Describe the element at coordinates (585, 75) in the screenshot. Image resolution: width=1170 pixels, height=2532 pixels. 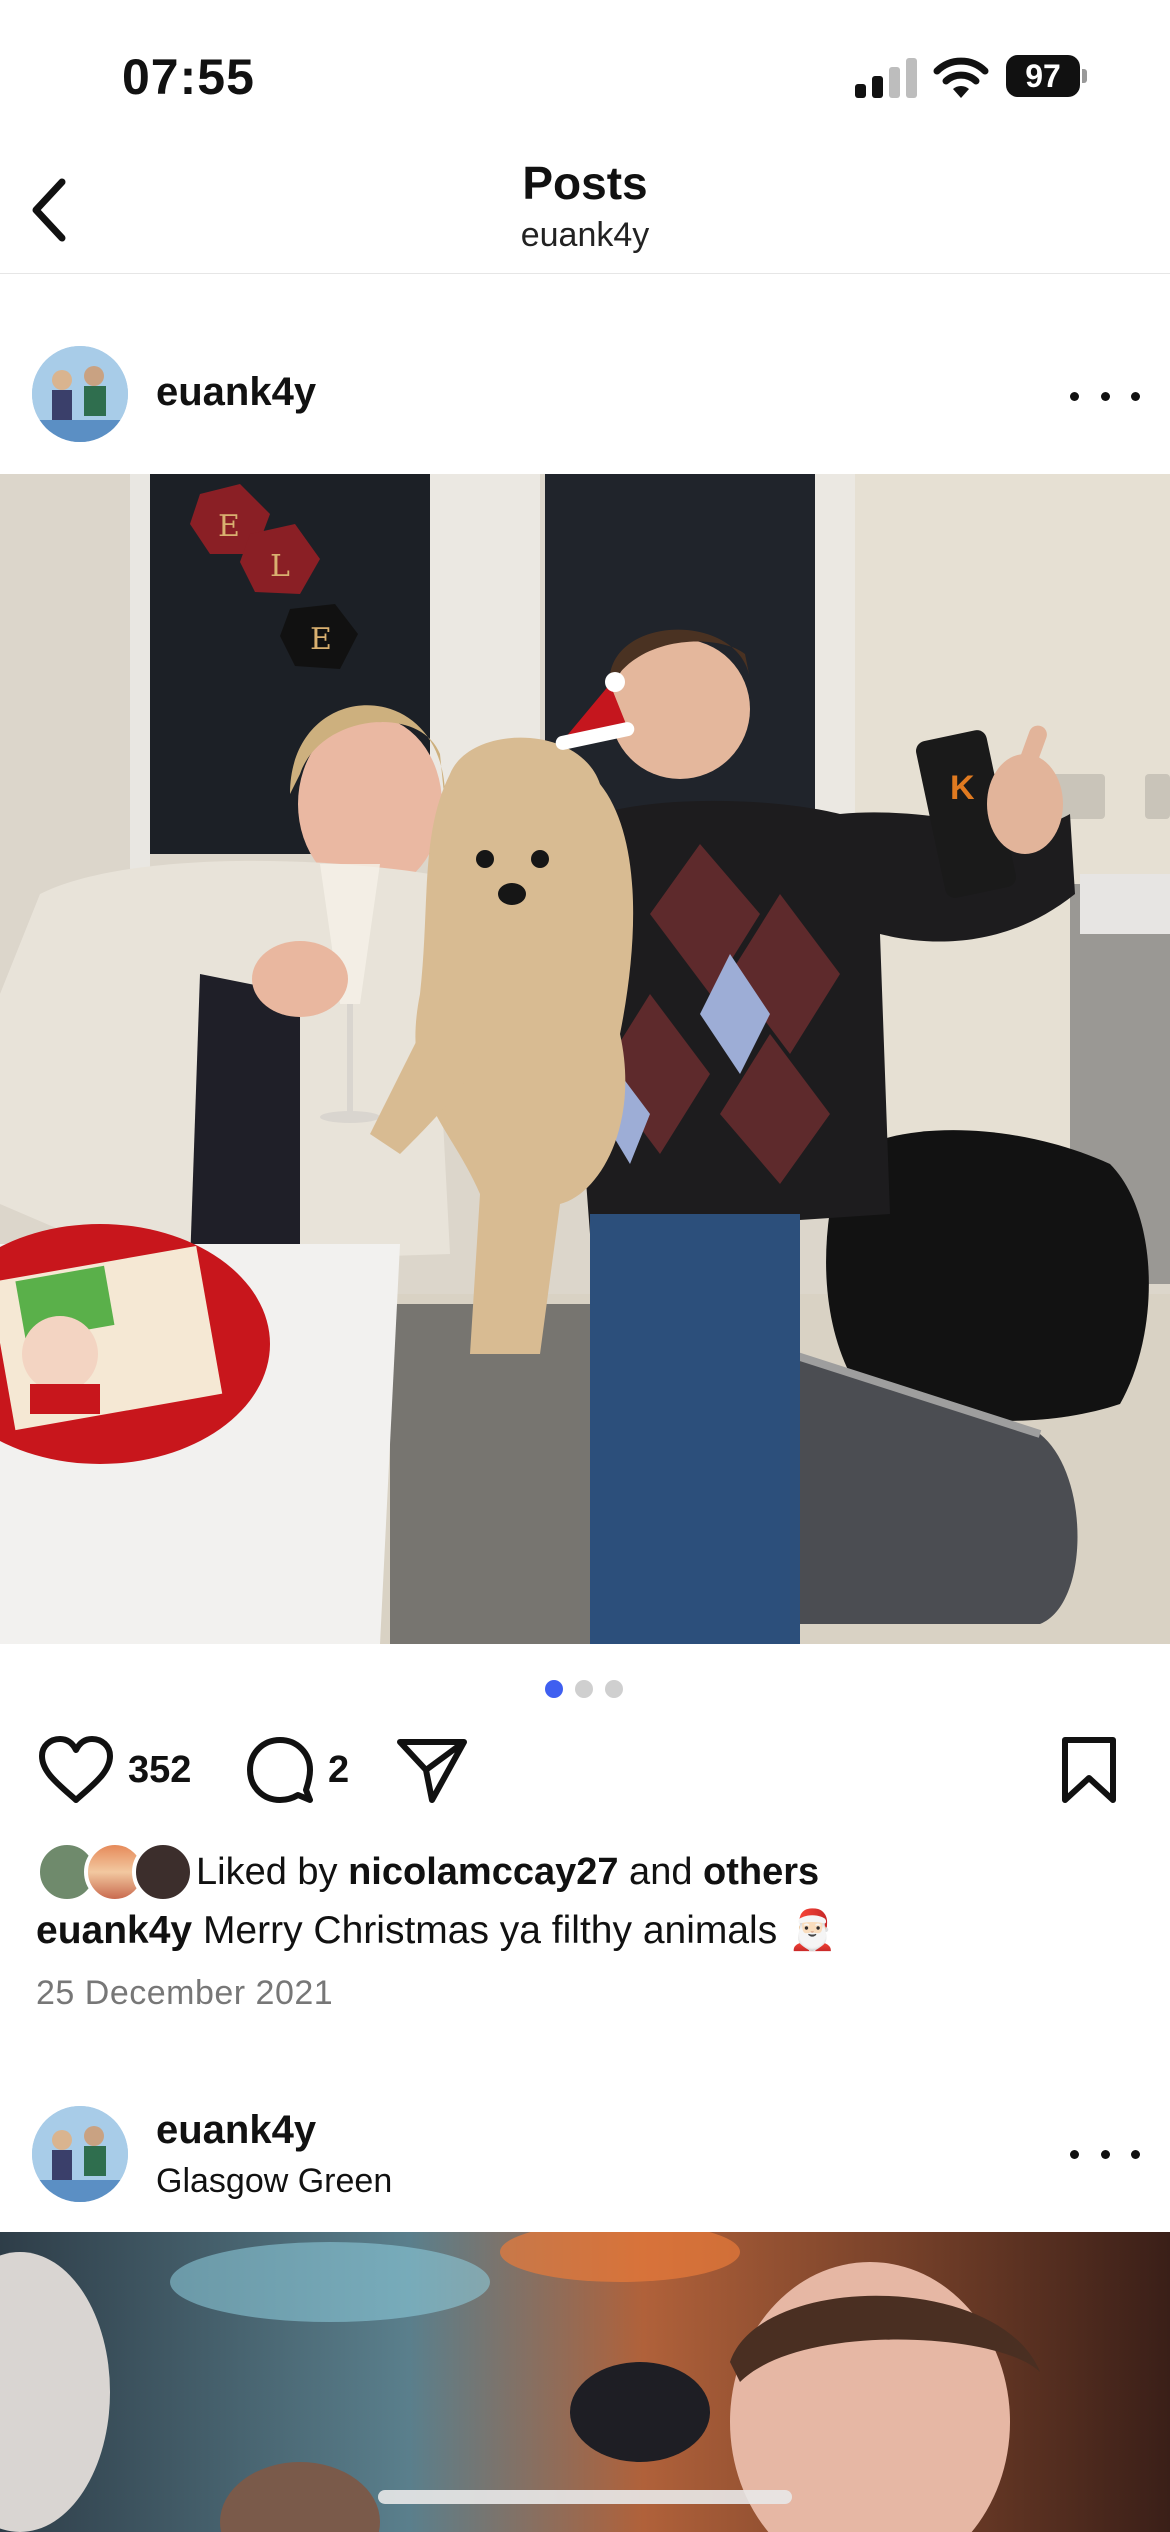
I see `status-bar: 07:55 97` at that location.